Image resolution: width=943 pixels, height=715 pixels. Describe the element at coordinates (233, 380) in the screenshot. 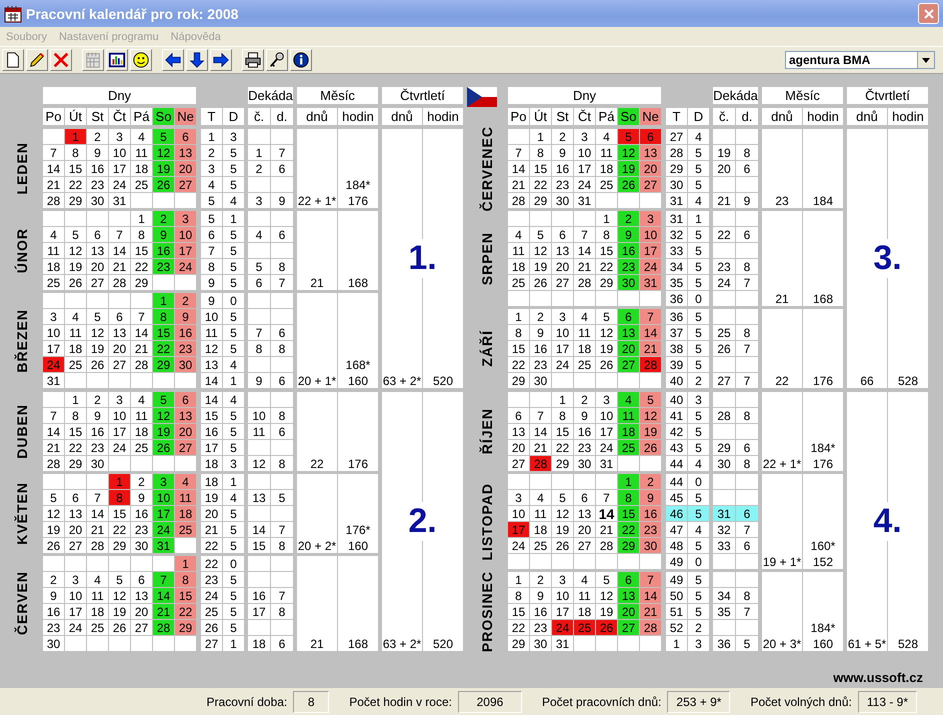

I see `workdays-cell: 1` at that location.